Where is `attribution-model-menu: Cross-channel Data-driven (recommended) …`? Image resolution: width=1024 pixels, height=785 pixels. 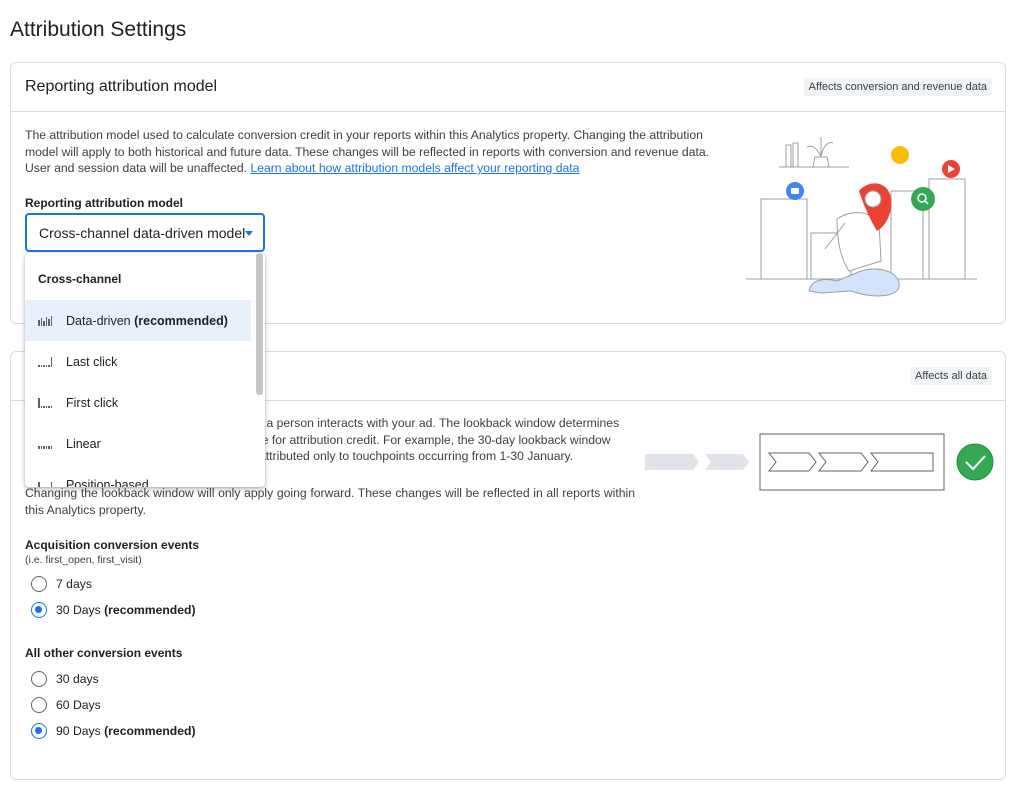
attribution-model-menu: Cross-channel Data-driven (recommended) … is located at coordinates (145, 370).